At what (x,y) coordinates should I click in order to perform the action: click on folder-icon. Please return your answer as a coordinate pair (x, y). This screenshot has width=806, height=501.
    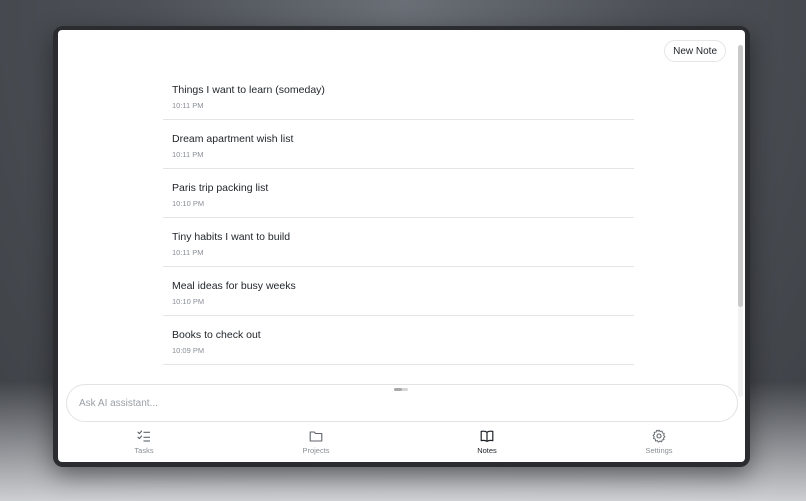
    Looking at the image, I should click on (316, 436).